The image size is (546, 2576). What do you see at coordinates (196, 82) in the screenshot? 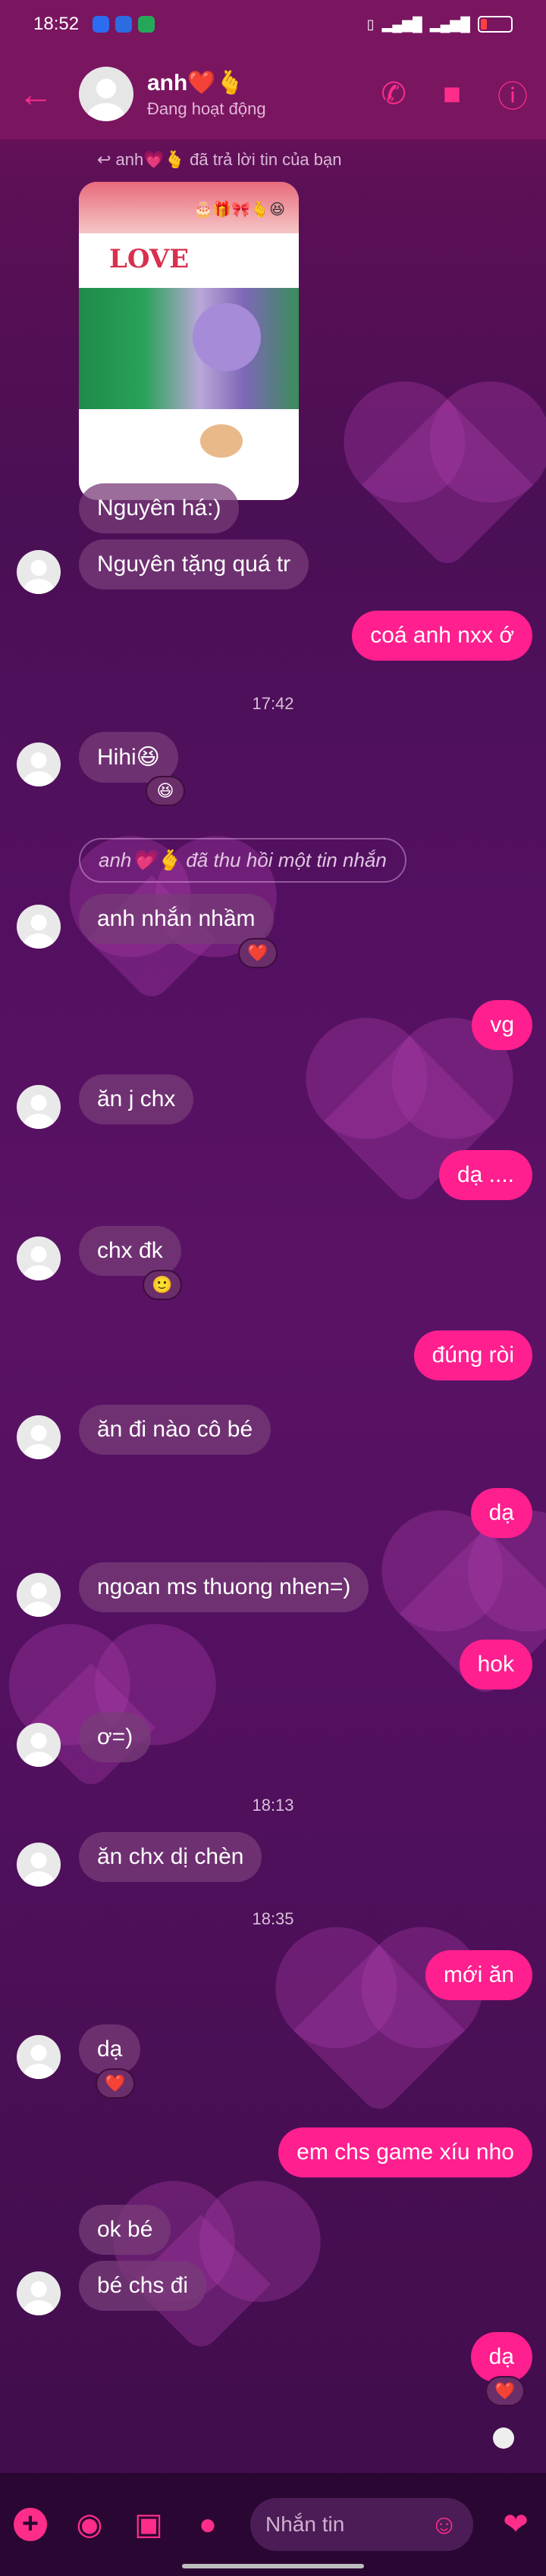
I see `contact-name: anh❤️🫰` at bounding box center [196, 82].